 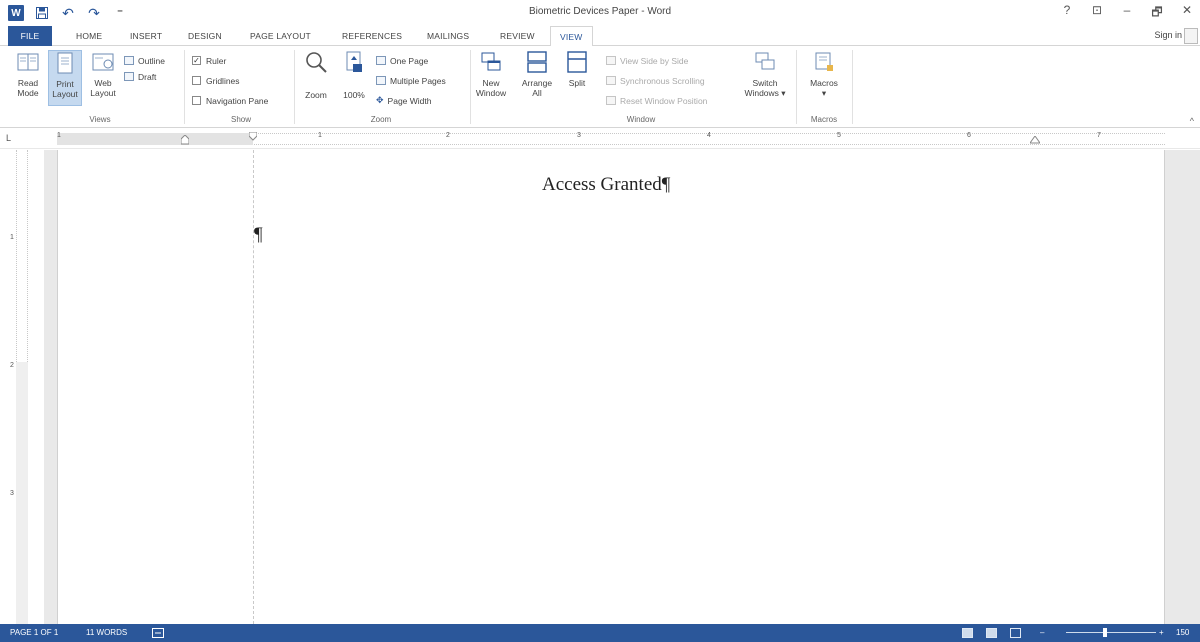 I want to click on zoom-100-button: 100%, so click(x=354, y=75).